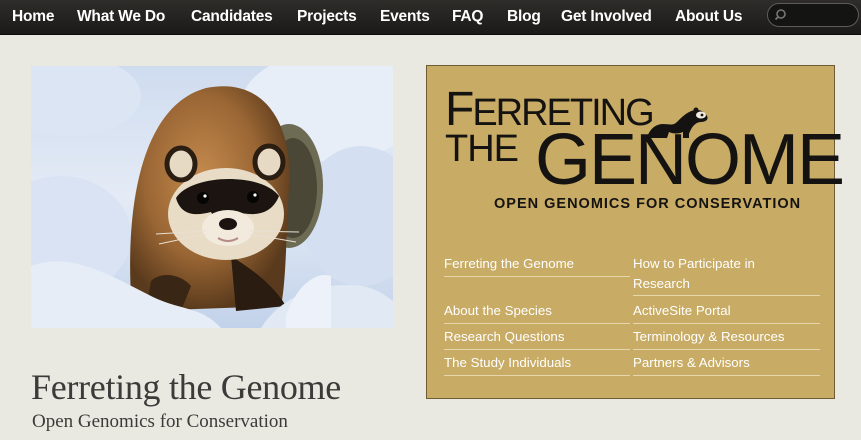  What do you see at coordinates (482, 149) in the screenshot?
I see `logo-line-the: THE` at bounding box center [482, 149].